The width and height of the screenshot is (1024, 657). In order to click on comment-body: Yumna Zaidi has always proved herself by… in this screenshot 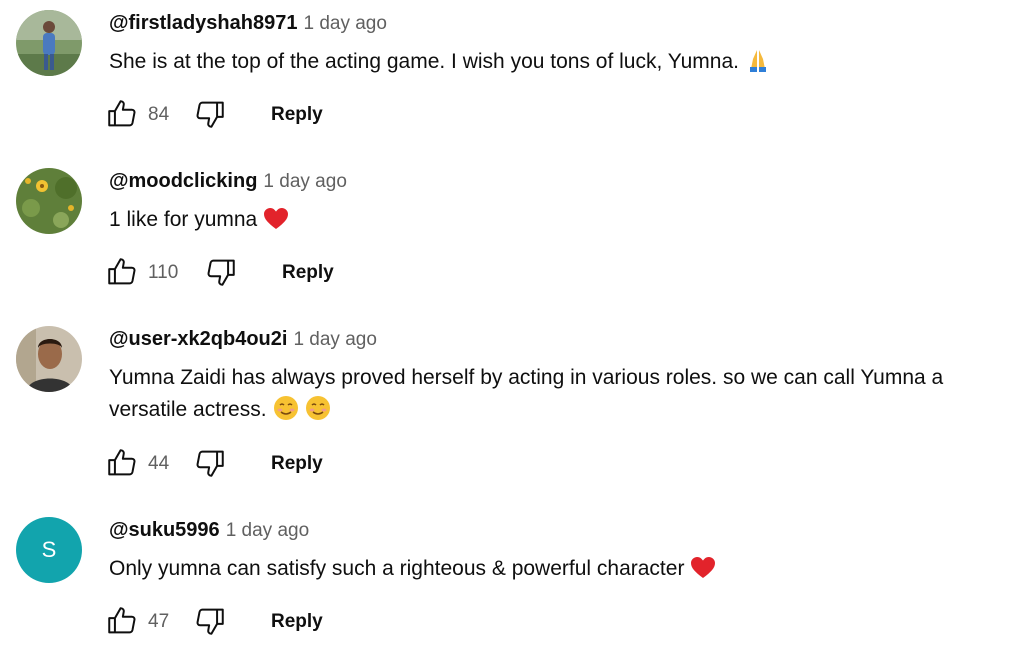, I will do `click(526, 393)`.